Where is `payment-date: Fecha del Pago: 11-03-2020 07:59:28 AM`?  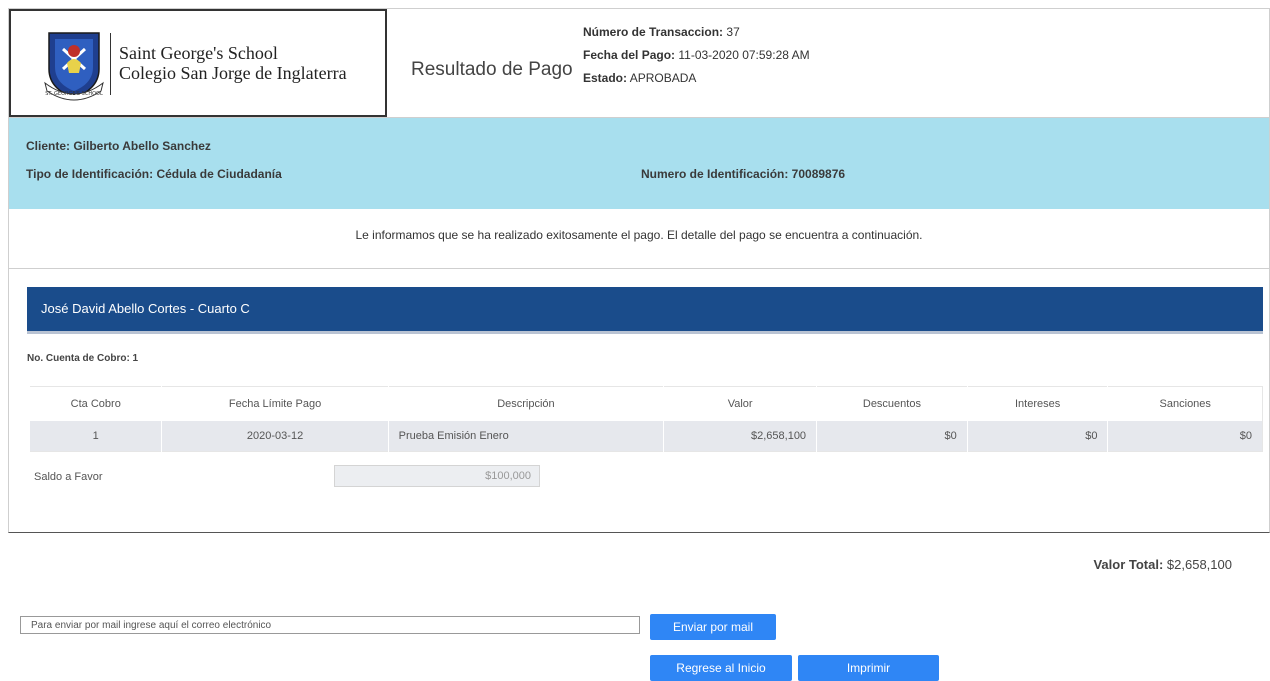
payment-date: Fecha del Pago: 11-03-2020 07:59:28 AM is located at coordinates (696, 55).